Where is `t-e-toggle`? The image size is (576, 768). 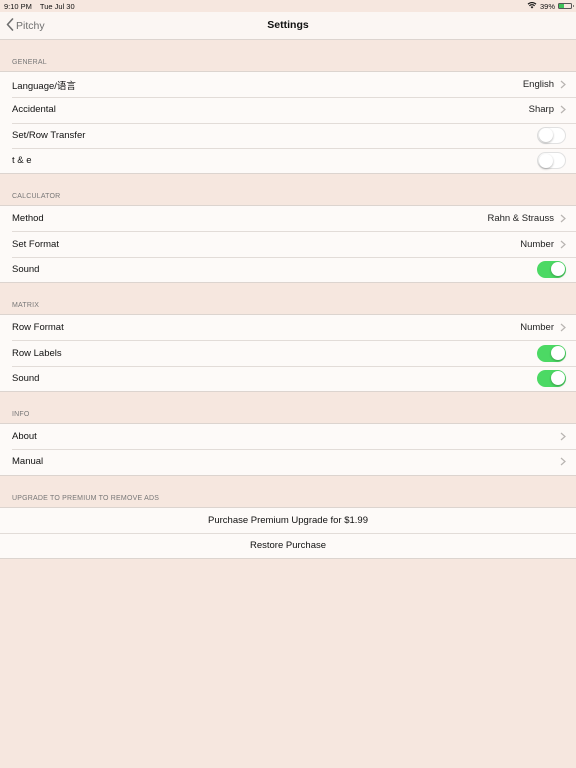 t-e-toggle is located at coordinates (551, 161).